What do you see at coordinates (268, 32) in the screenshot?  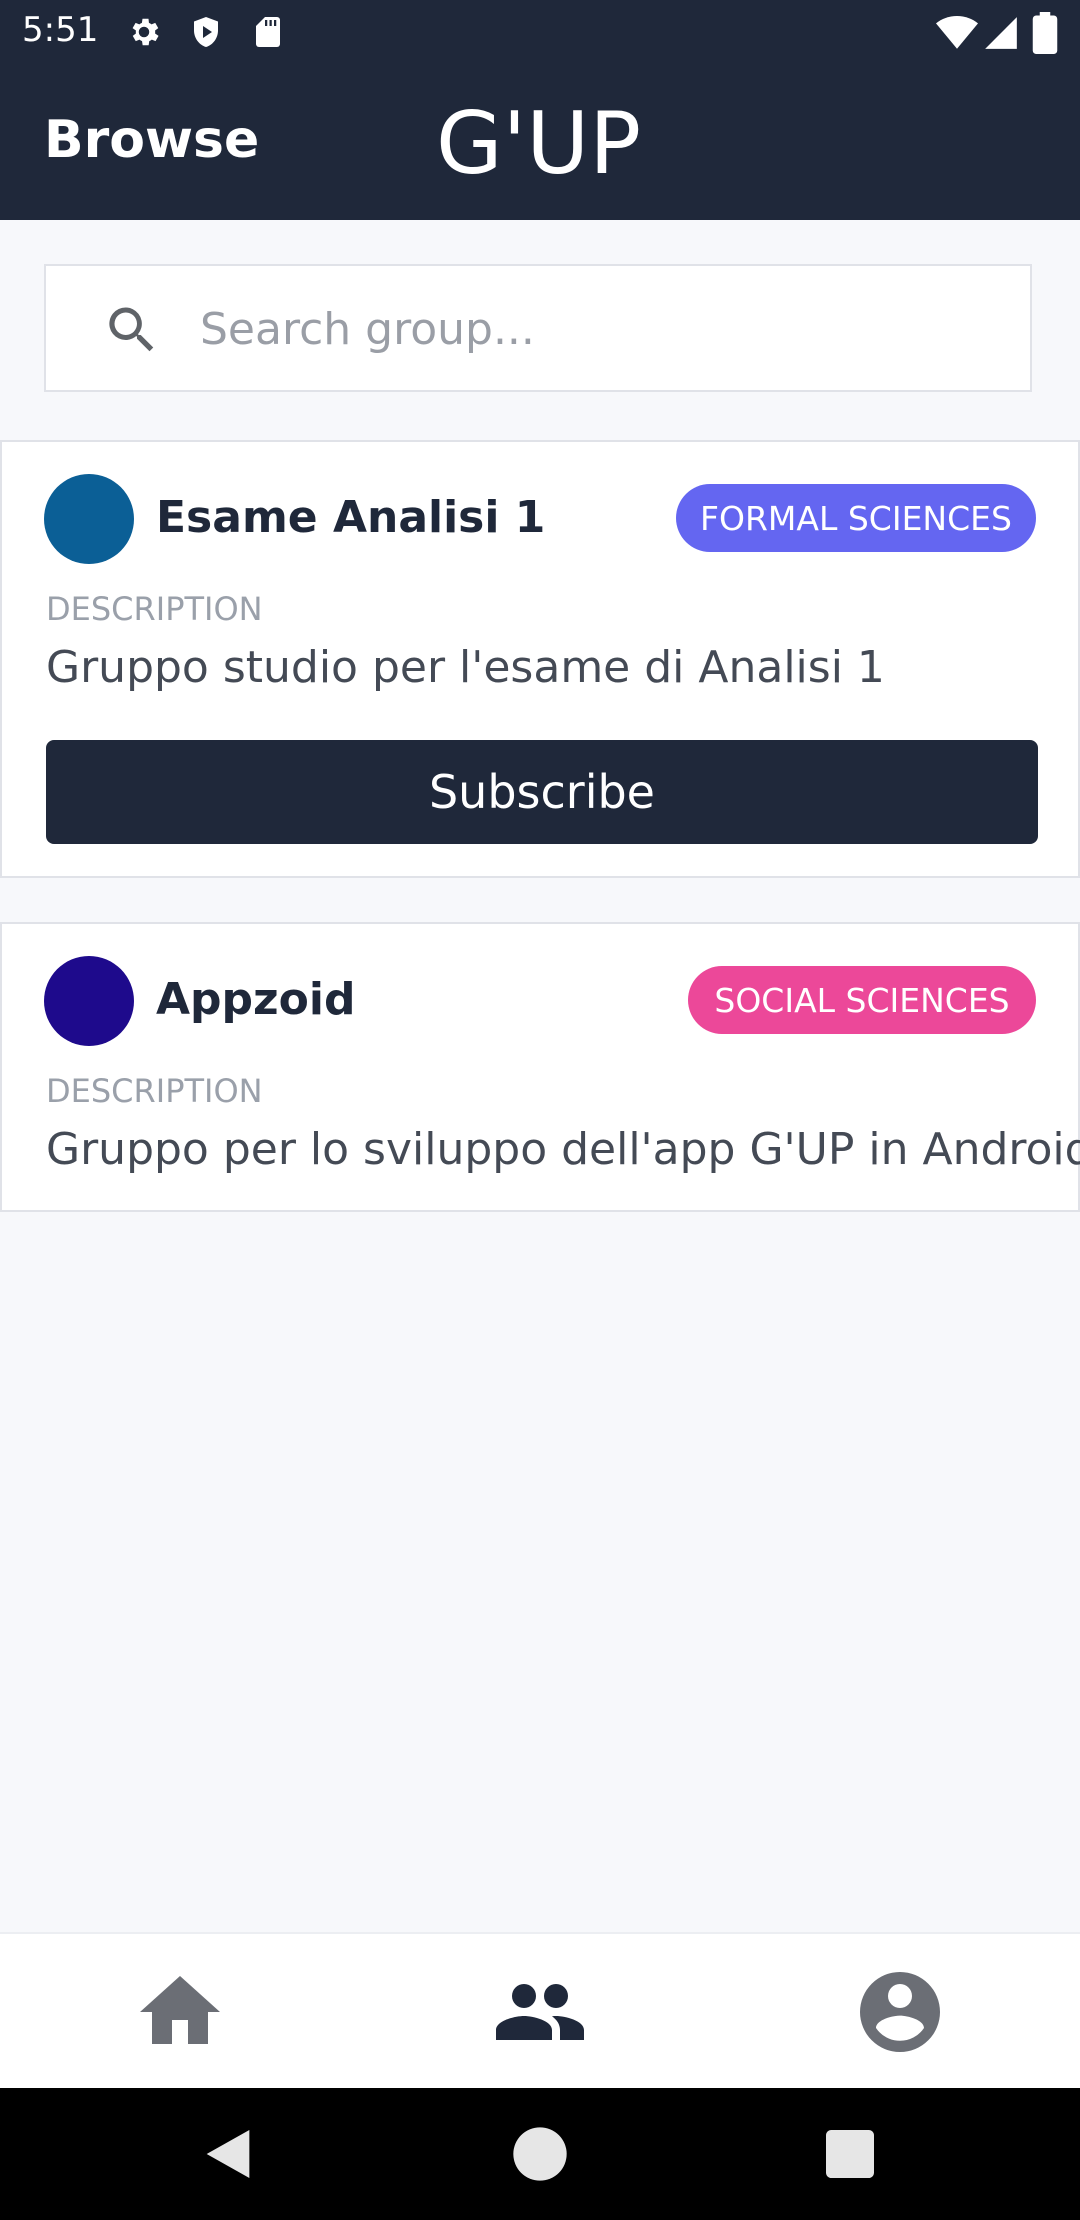 I see `sd-card-icon` at bounding box center [268, 32].